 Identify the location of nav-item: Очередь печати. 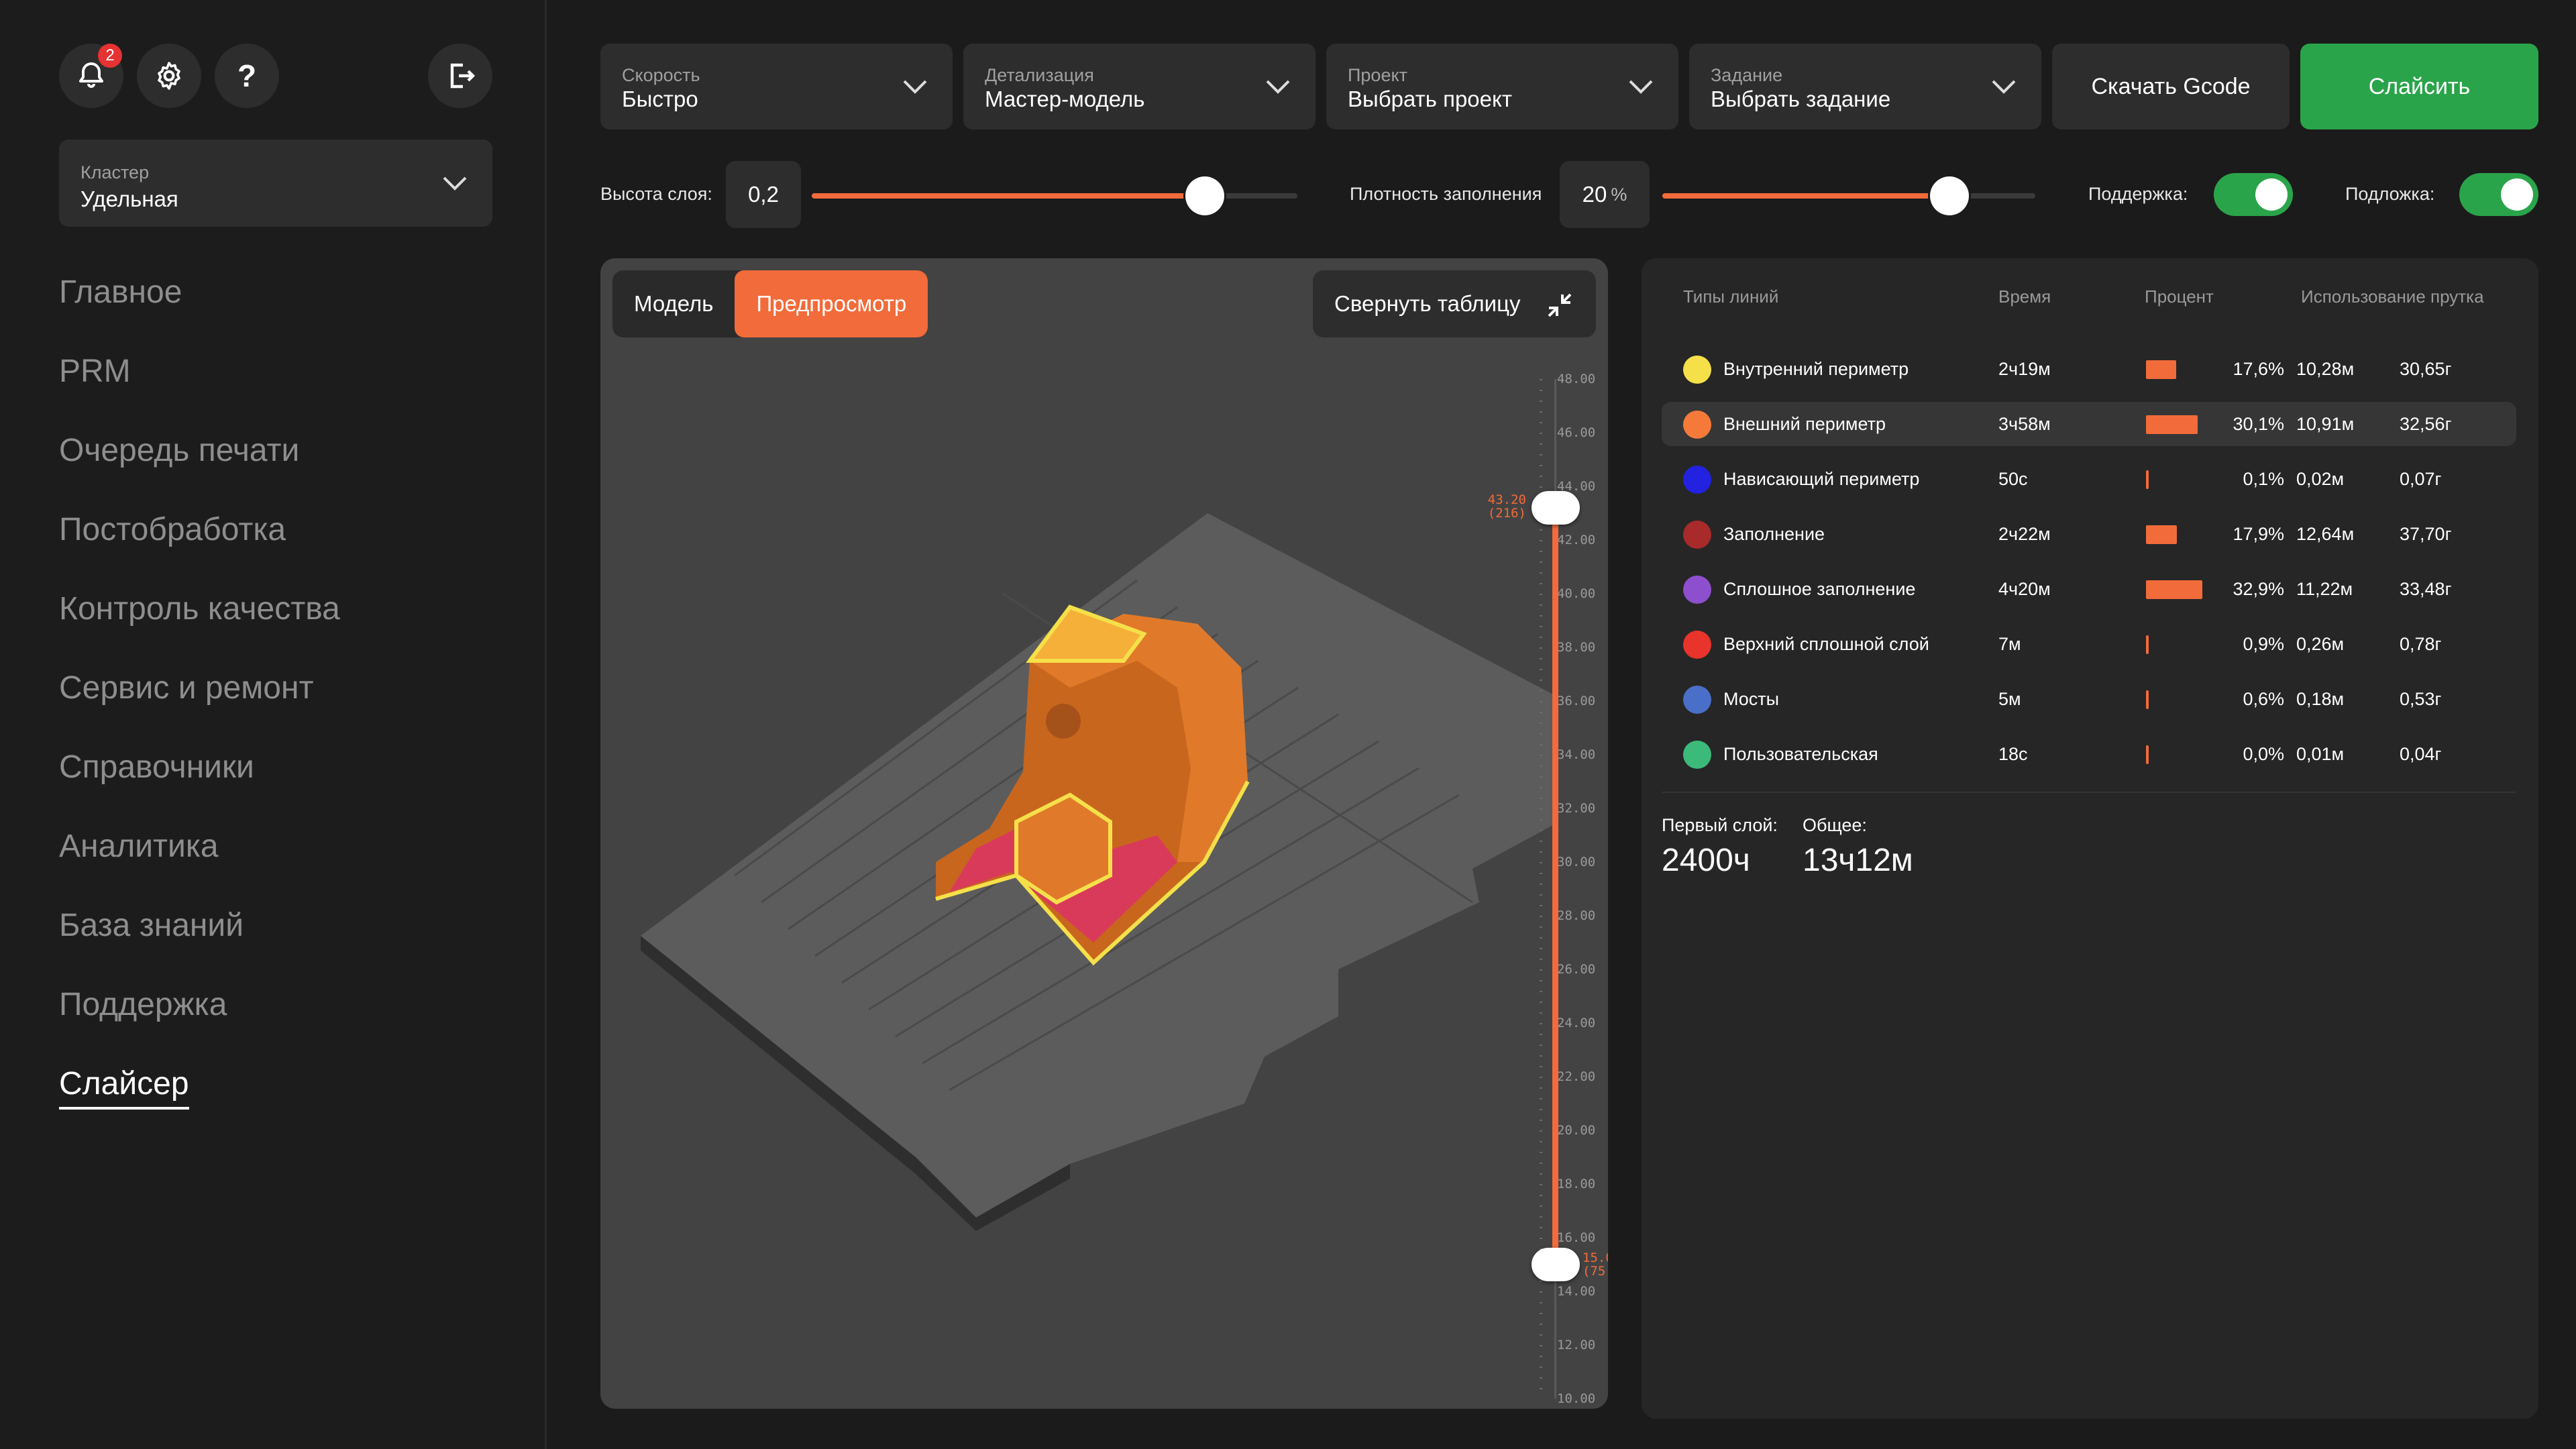
(199, 466).